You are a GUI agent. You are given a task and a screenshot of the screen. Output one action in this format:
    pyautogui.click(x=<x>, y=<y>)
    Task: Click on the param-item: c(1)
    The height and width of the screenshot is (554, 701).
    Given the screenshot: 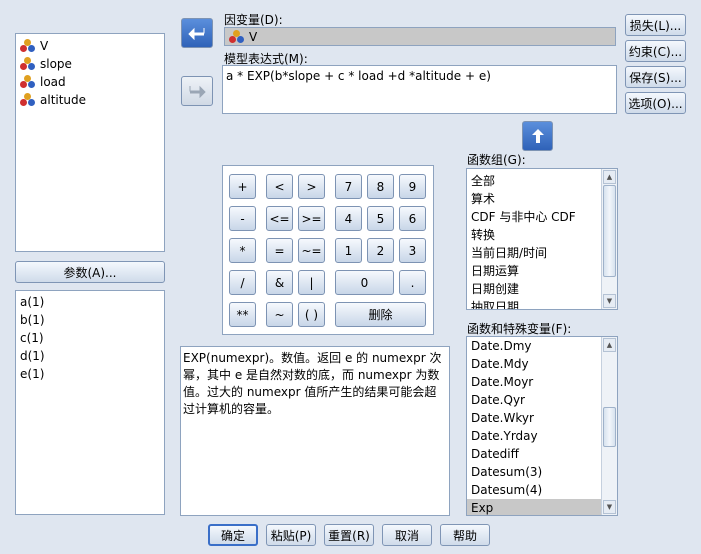 What is the action you would take?
    pyautogui.click(x=90, y=338)
    